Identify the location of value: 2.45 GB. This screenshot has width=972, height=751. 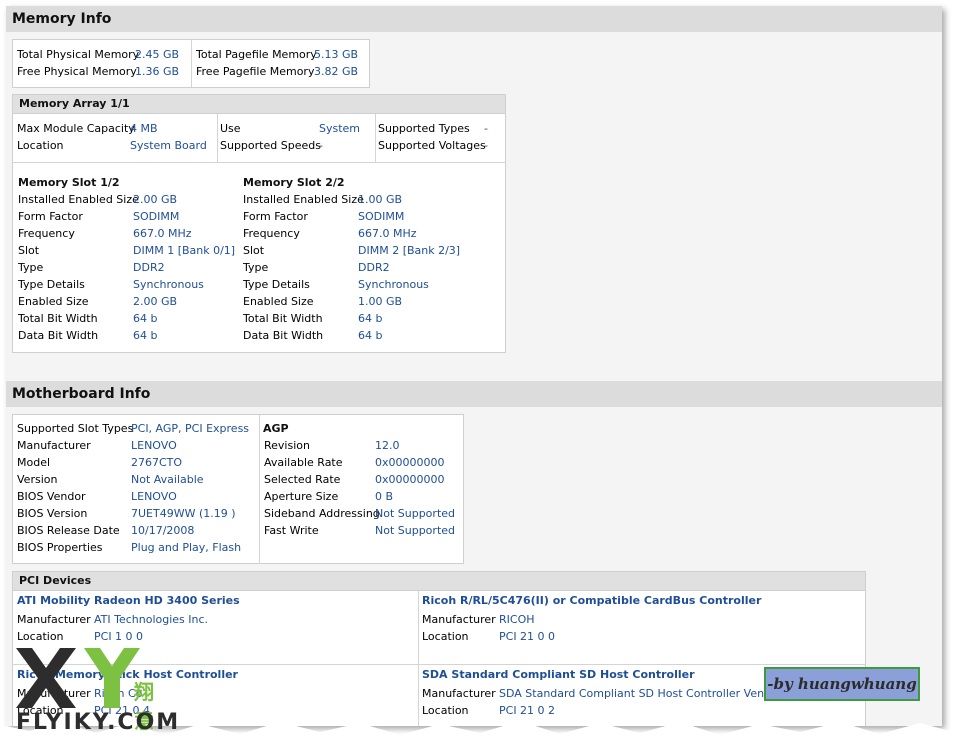
(157, 54).